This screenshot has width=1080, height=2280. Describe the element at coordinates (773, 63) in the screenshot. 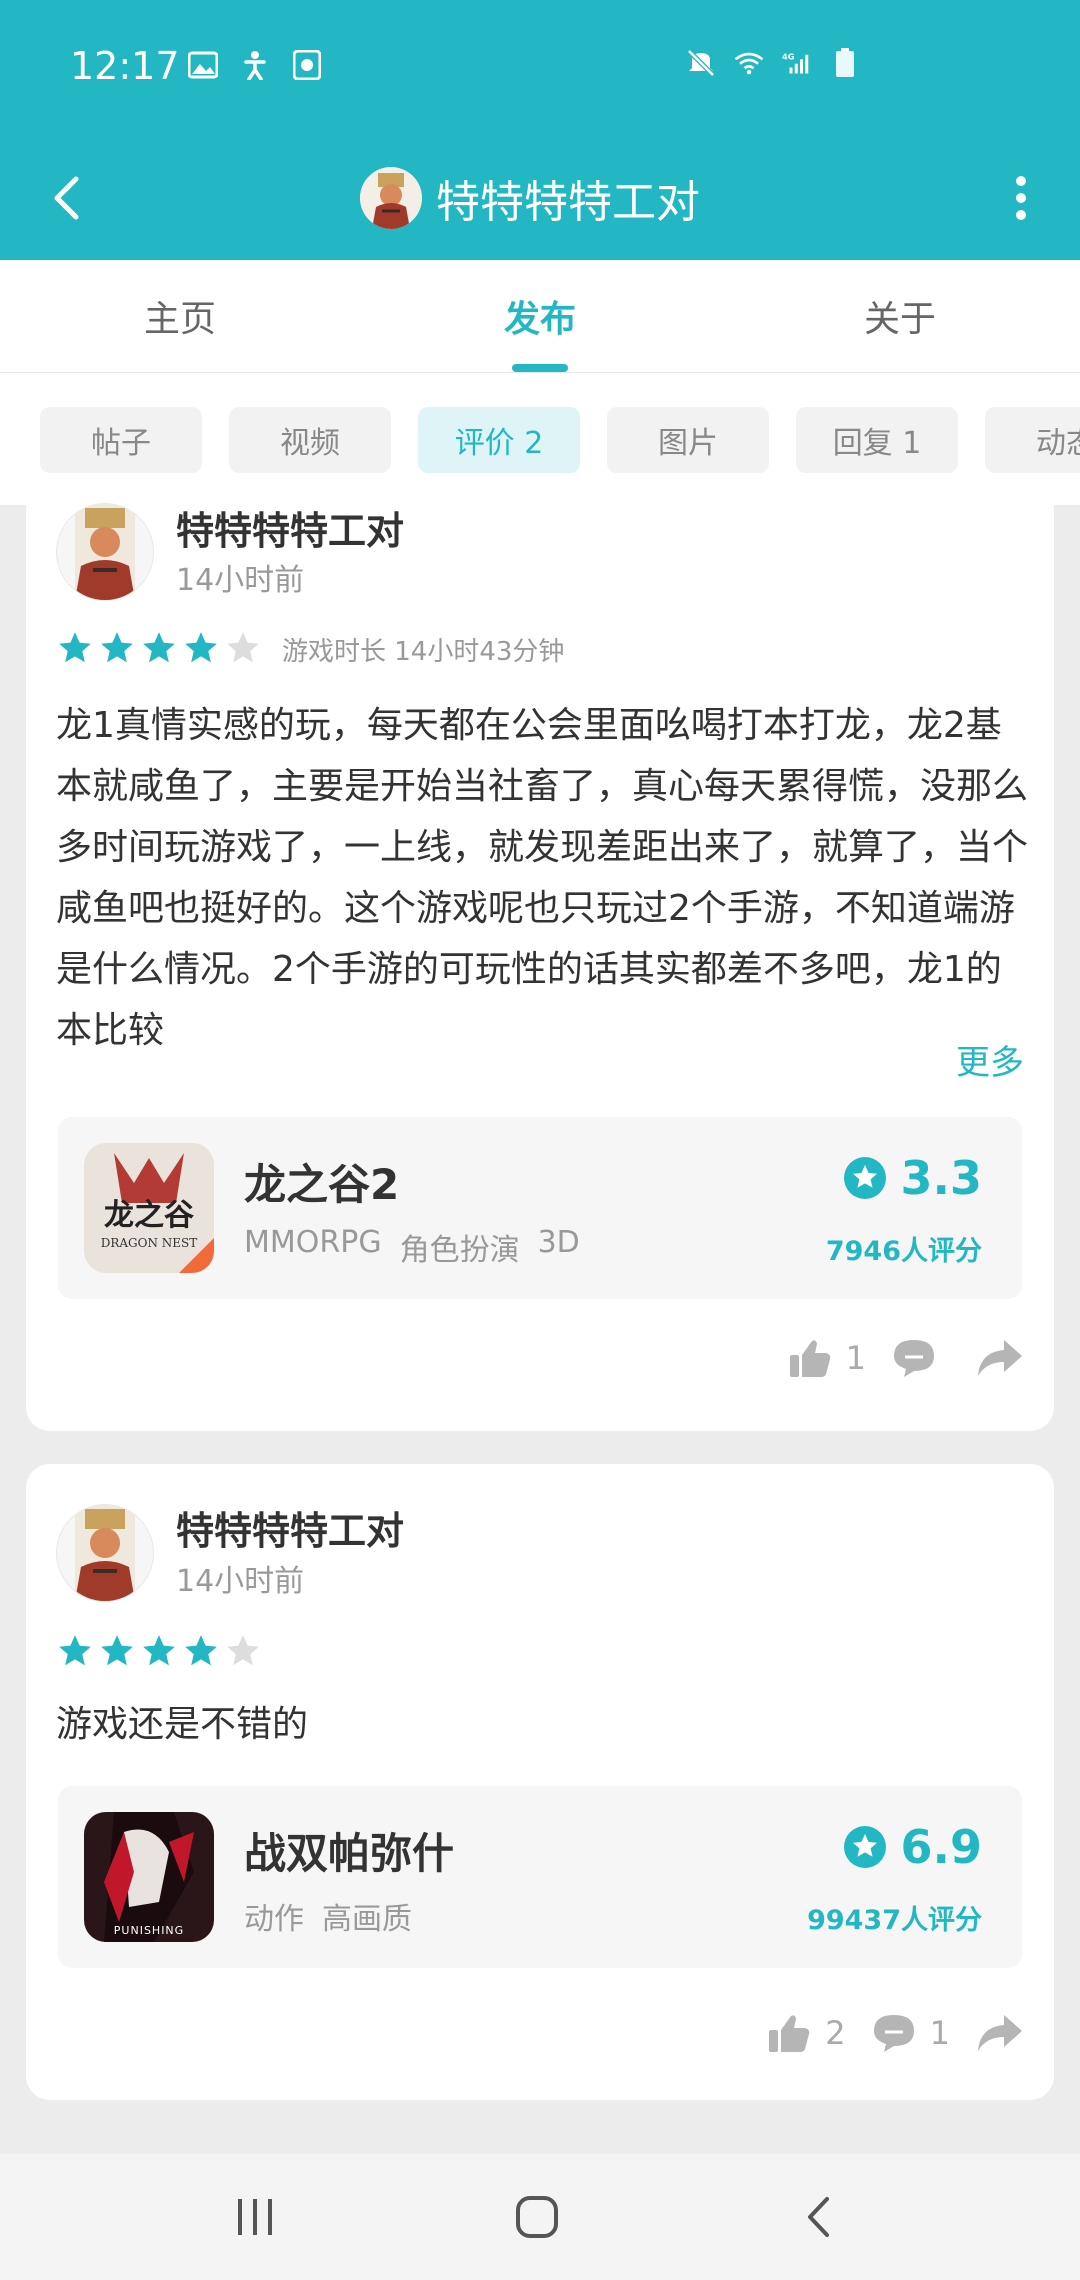

I see `status-system-icons: 4G` at that location.